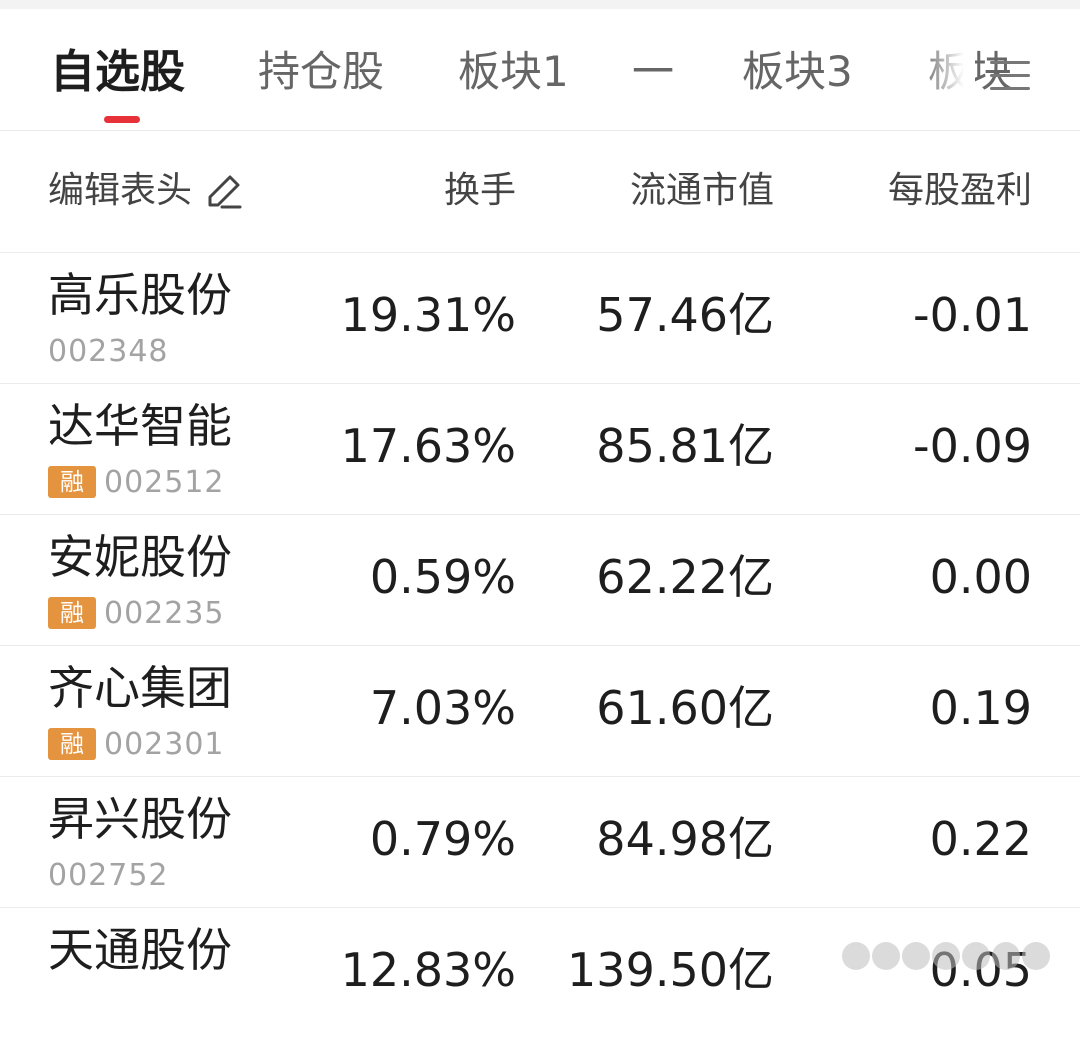  What do you see at coordinates (702, 191) in the screenshot?
I see `header-float-market-cap: 流通市值` at bounding box center [702, 191].